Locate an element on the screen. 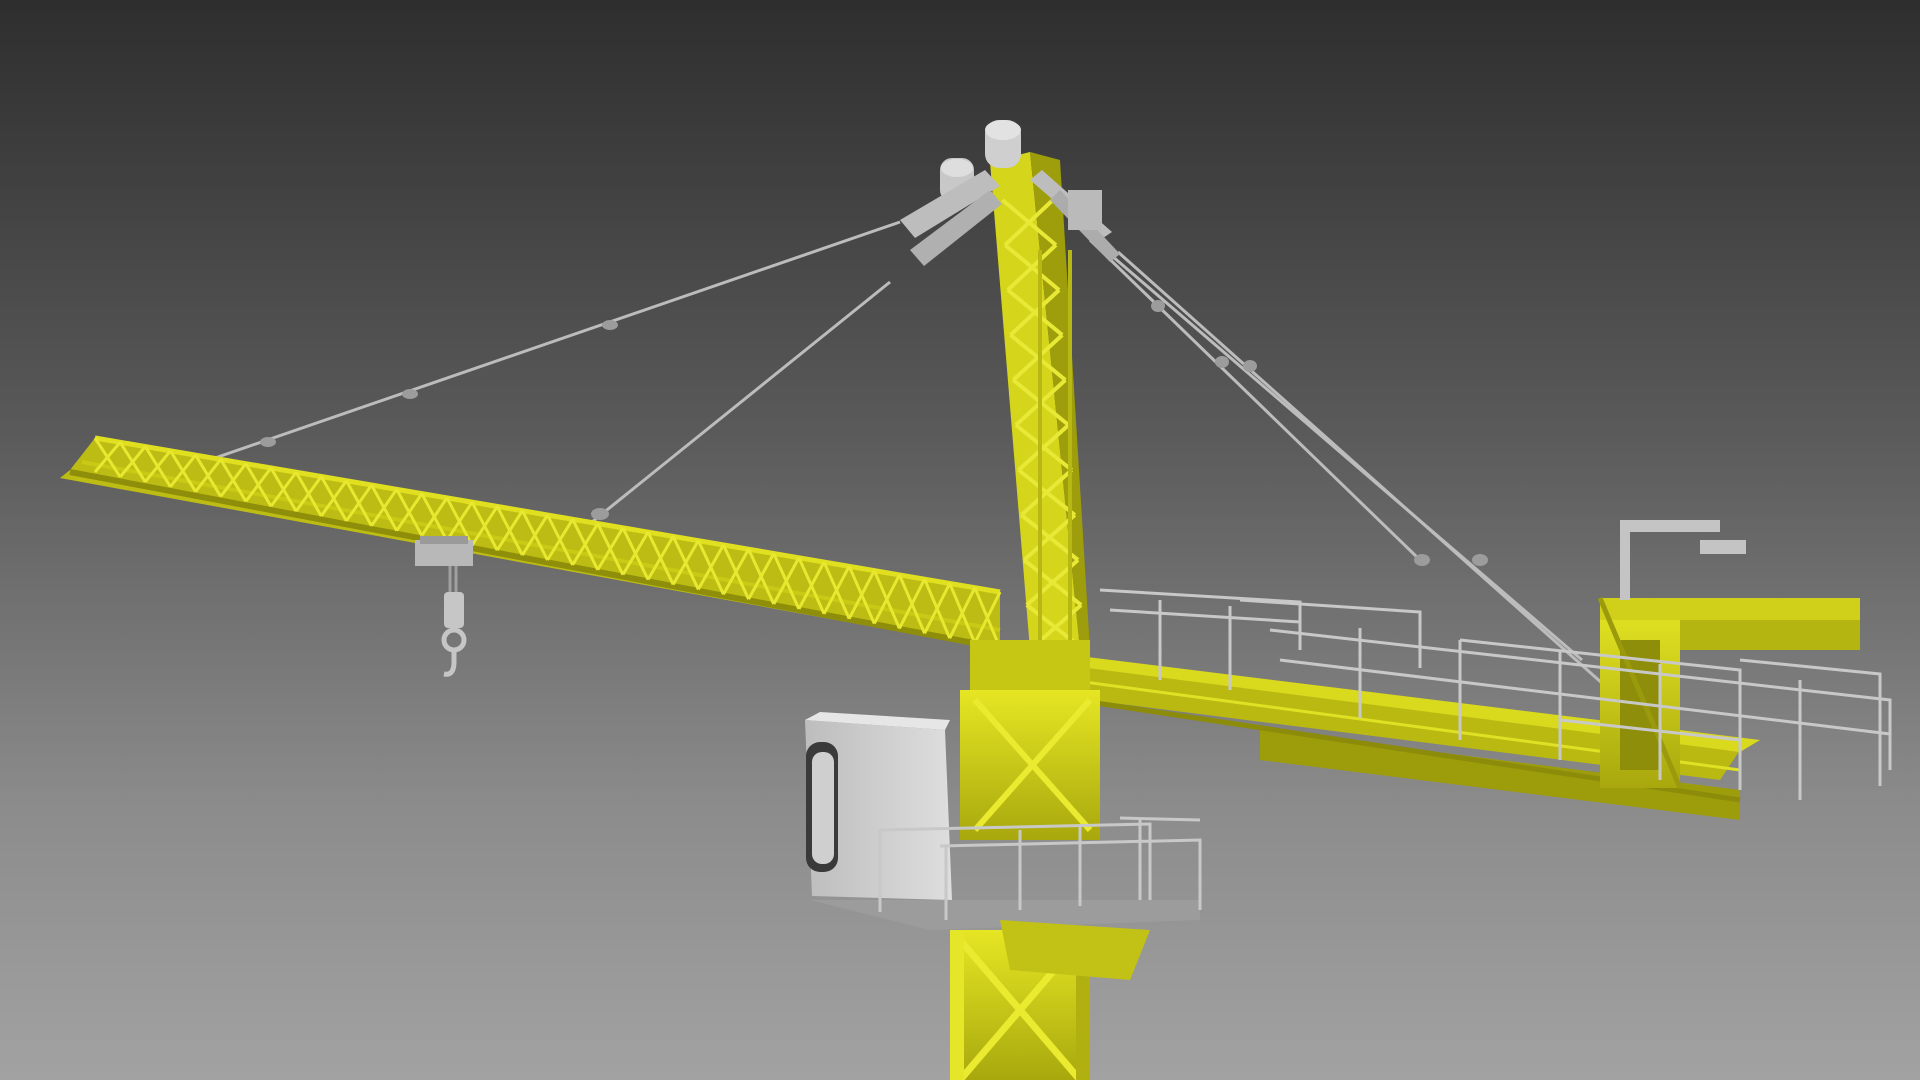  jib-pendant-outer is located at coordinates (557, 340).